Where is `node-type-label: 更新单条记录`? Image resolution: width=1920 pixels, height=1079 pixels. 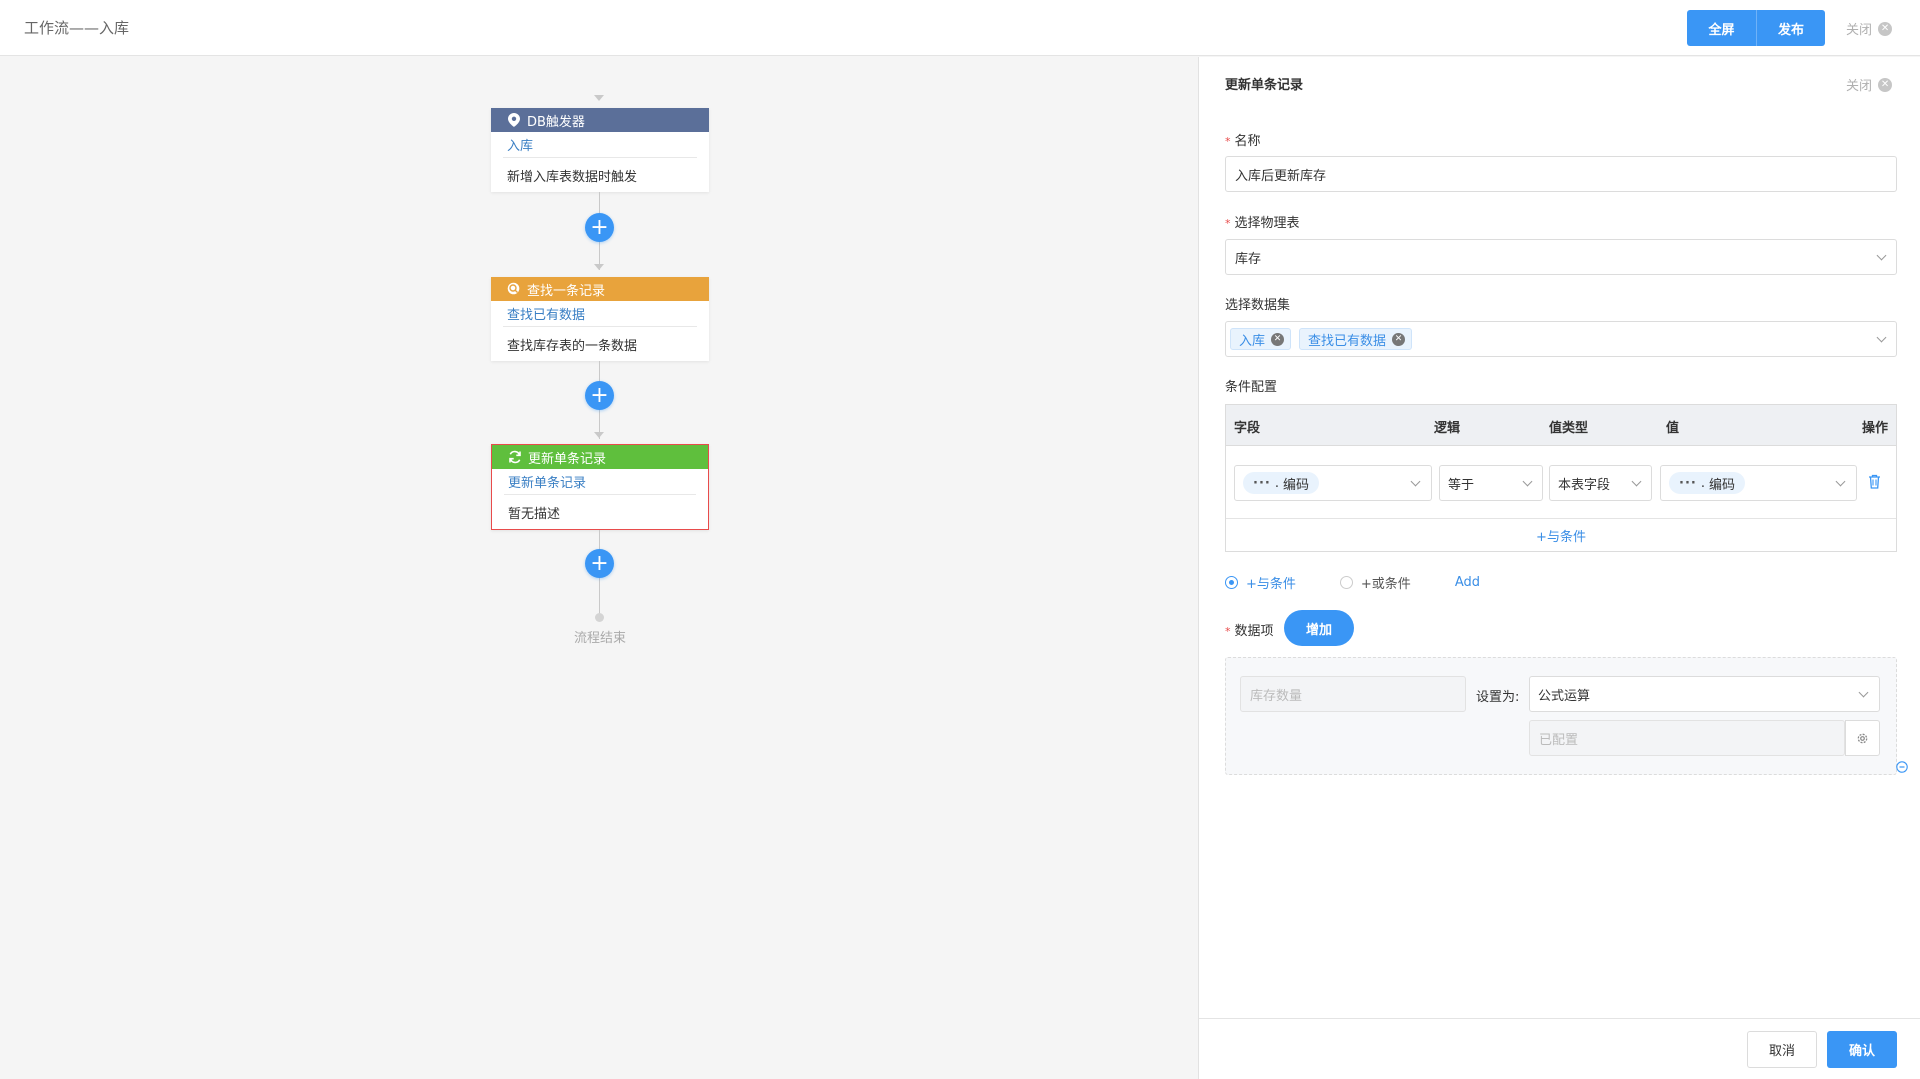 node-type-label: 更新单条记录 is located at coordinates (567, 459).